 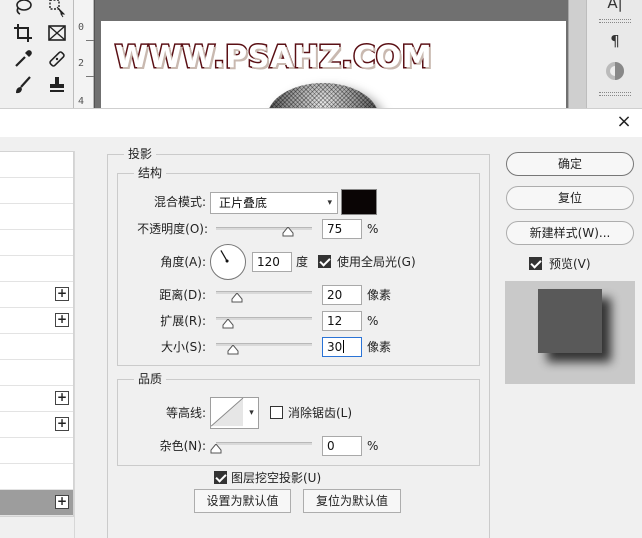 What do you see at coordinates (276, 412) in the screenshot?
I see `anti-alias-checkbox` at bounding box center [276, 412].